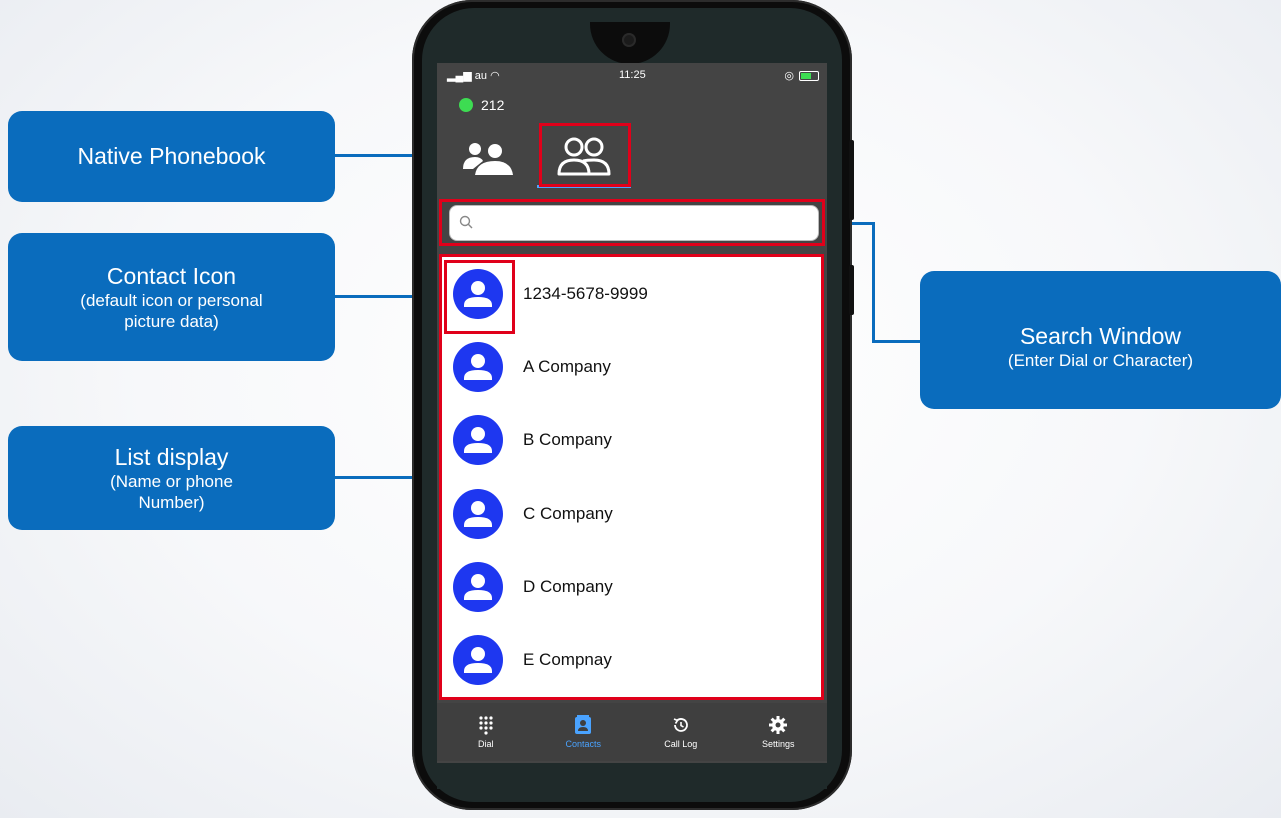 The image size is (1281, 818). Describe the element at coordinates (567, 366) in the screenshot. I see `contact-name: A Company` at that location.